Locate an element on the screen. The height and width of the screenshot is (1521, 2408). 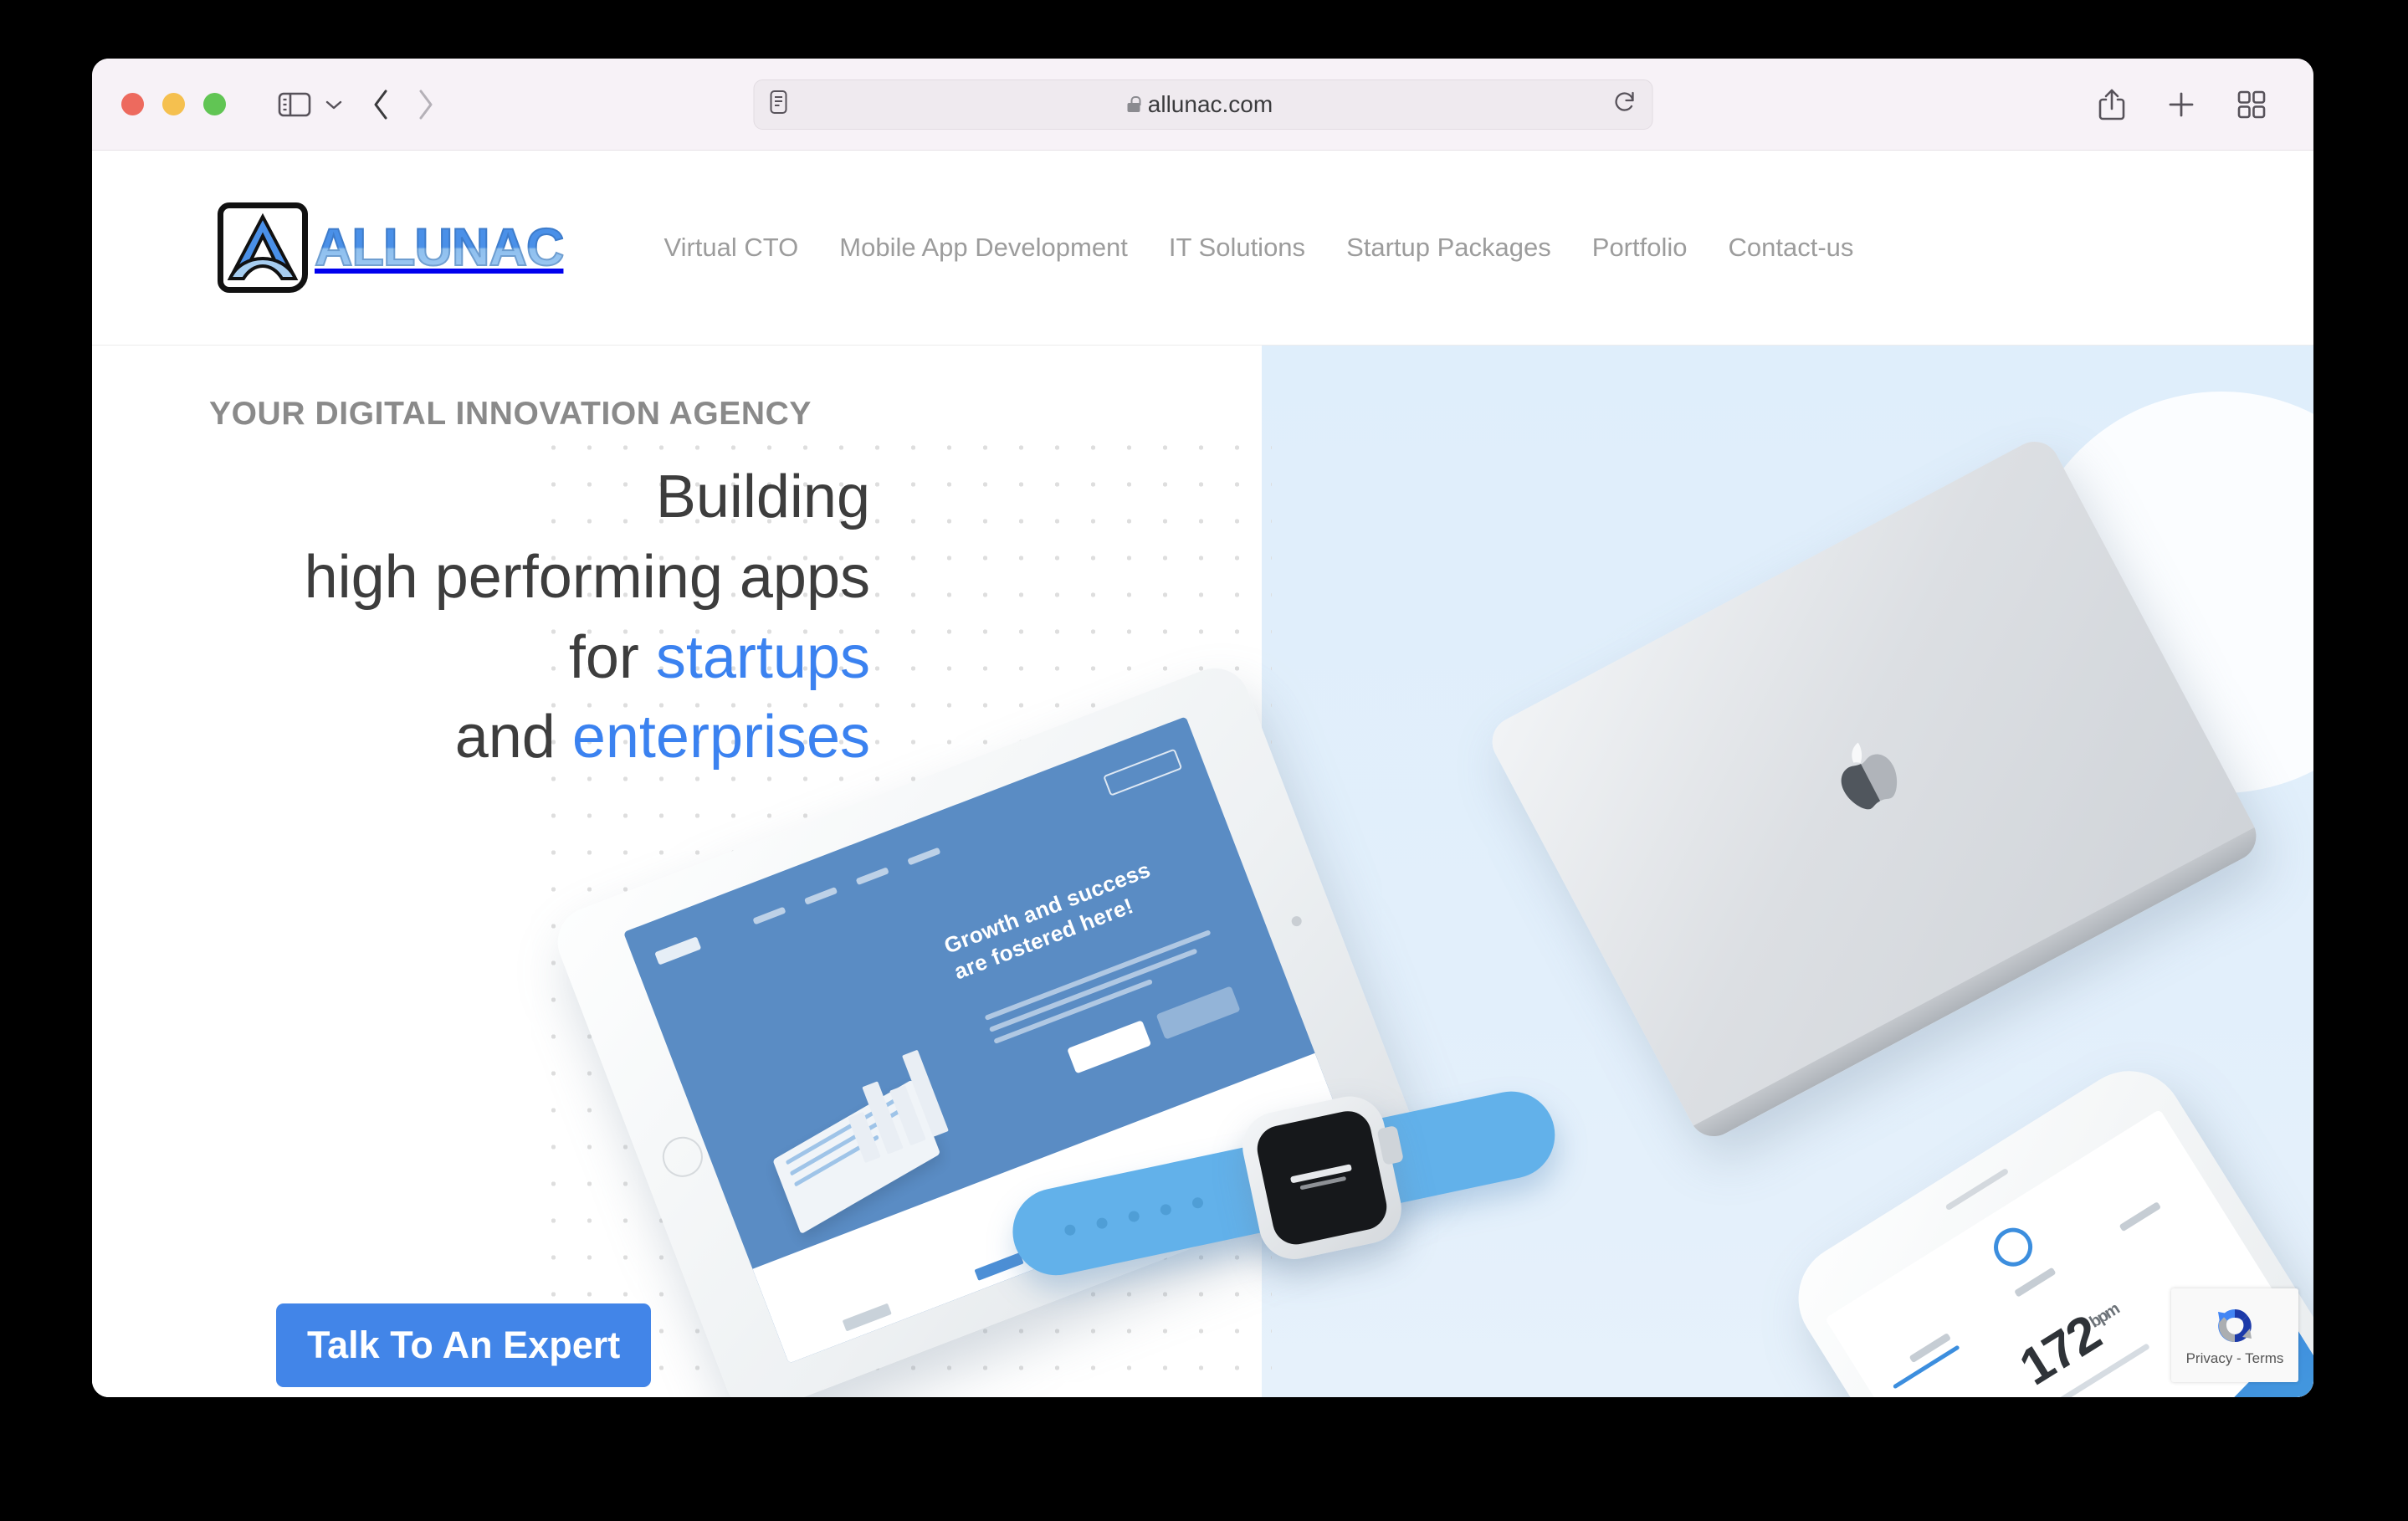
headline-line-1: Building is located at coordinates (762, 497).